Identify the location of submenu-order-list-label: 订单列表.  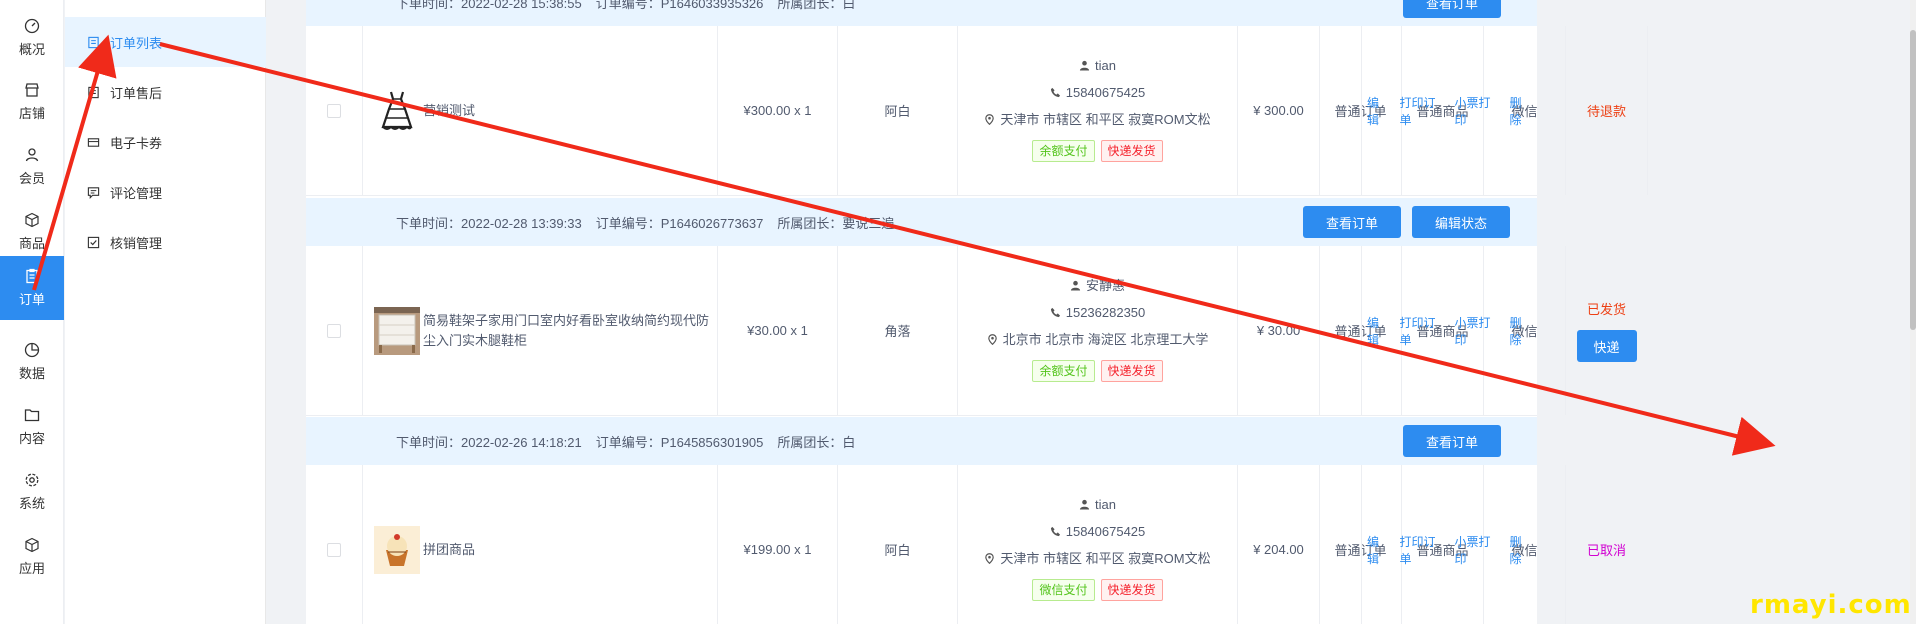
(136, 43).